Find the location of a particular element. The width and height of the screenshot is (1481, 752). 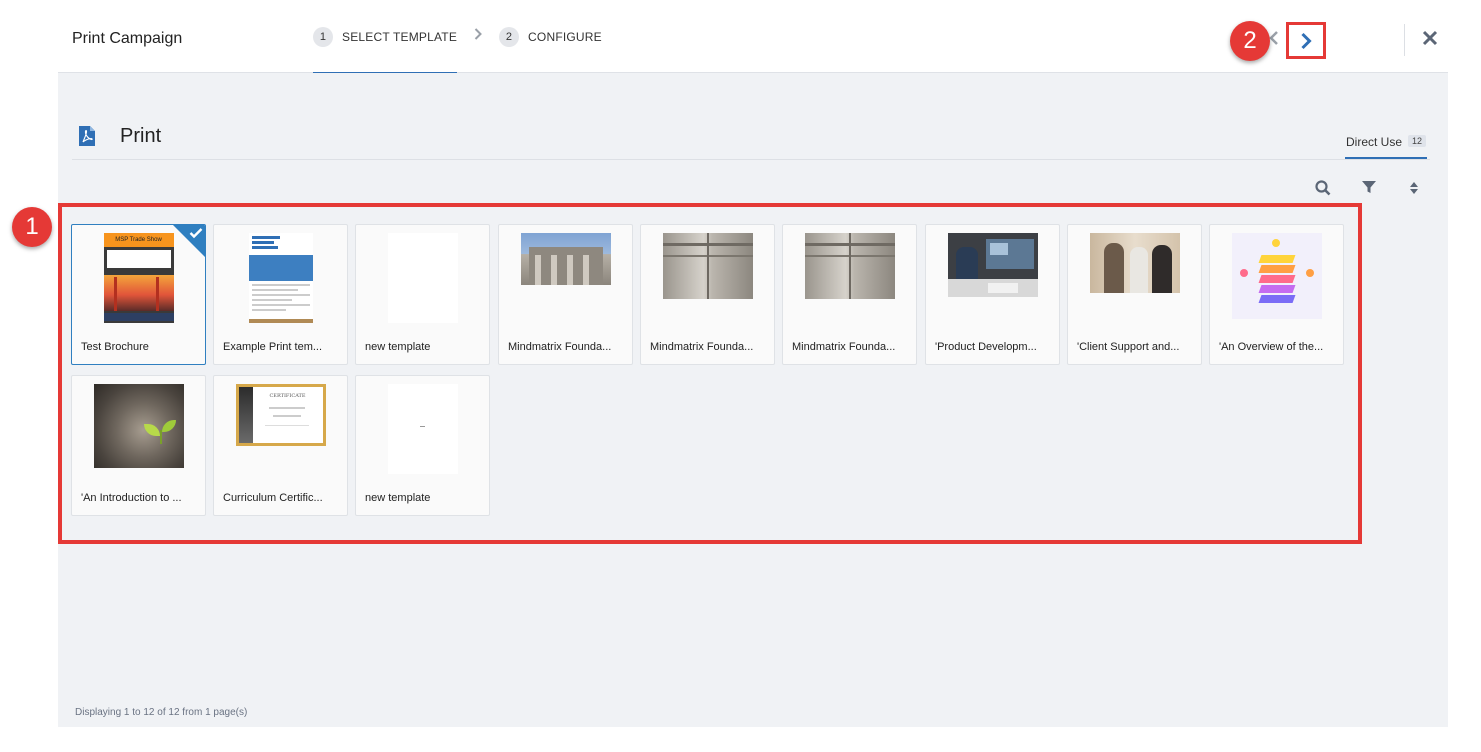

sprout-stump-thumbnail is located at coordinates (138, 426).